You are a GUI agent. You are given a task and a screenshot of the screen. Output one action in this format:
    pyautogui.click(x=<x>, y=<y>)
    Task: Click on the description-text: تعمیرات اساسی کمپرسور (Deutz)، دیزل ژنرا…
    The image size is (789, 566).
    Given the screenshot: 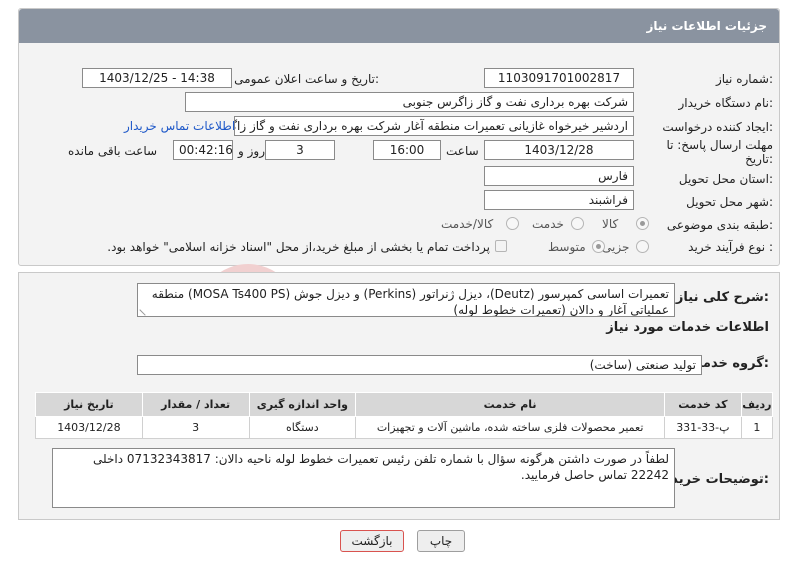 What is the action you would take?
    pyautogui.click(x=410, y=302)
    